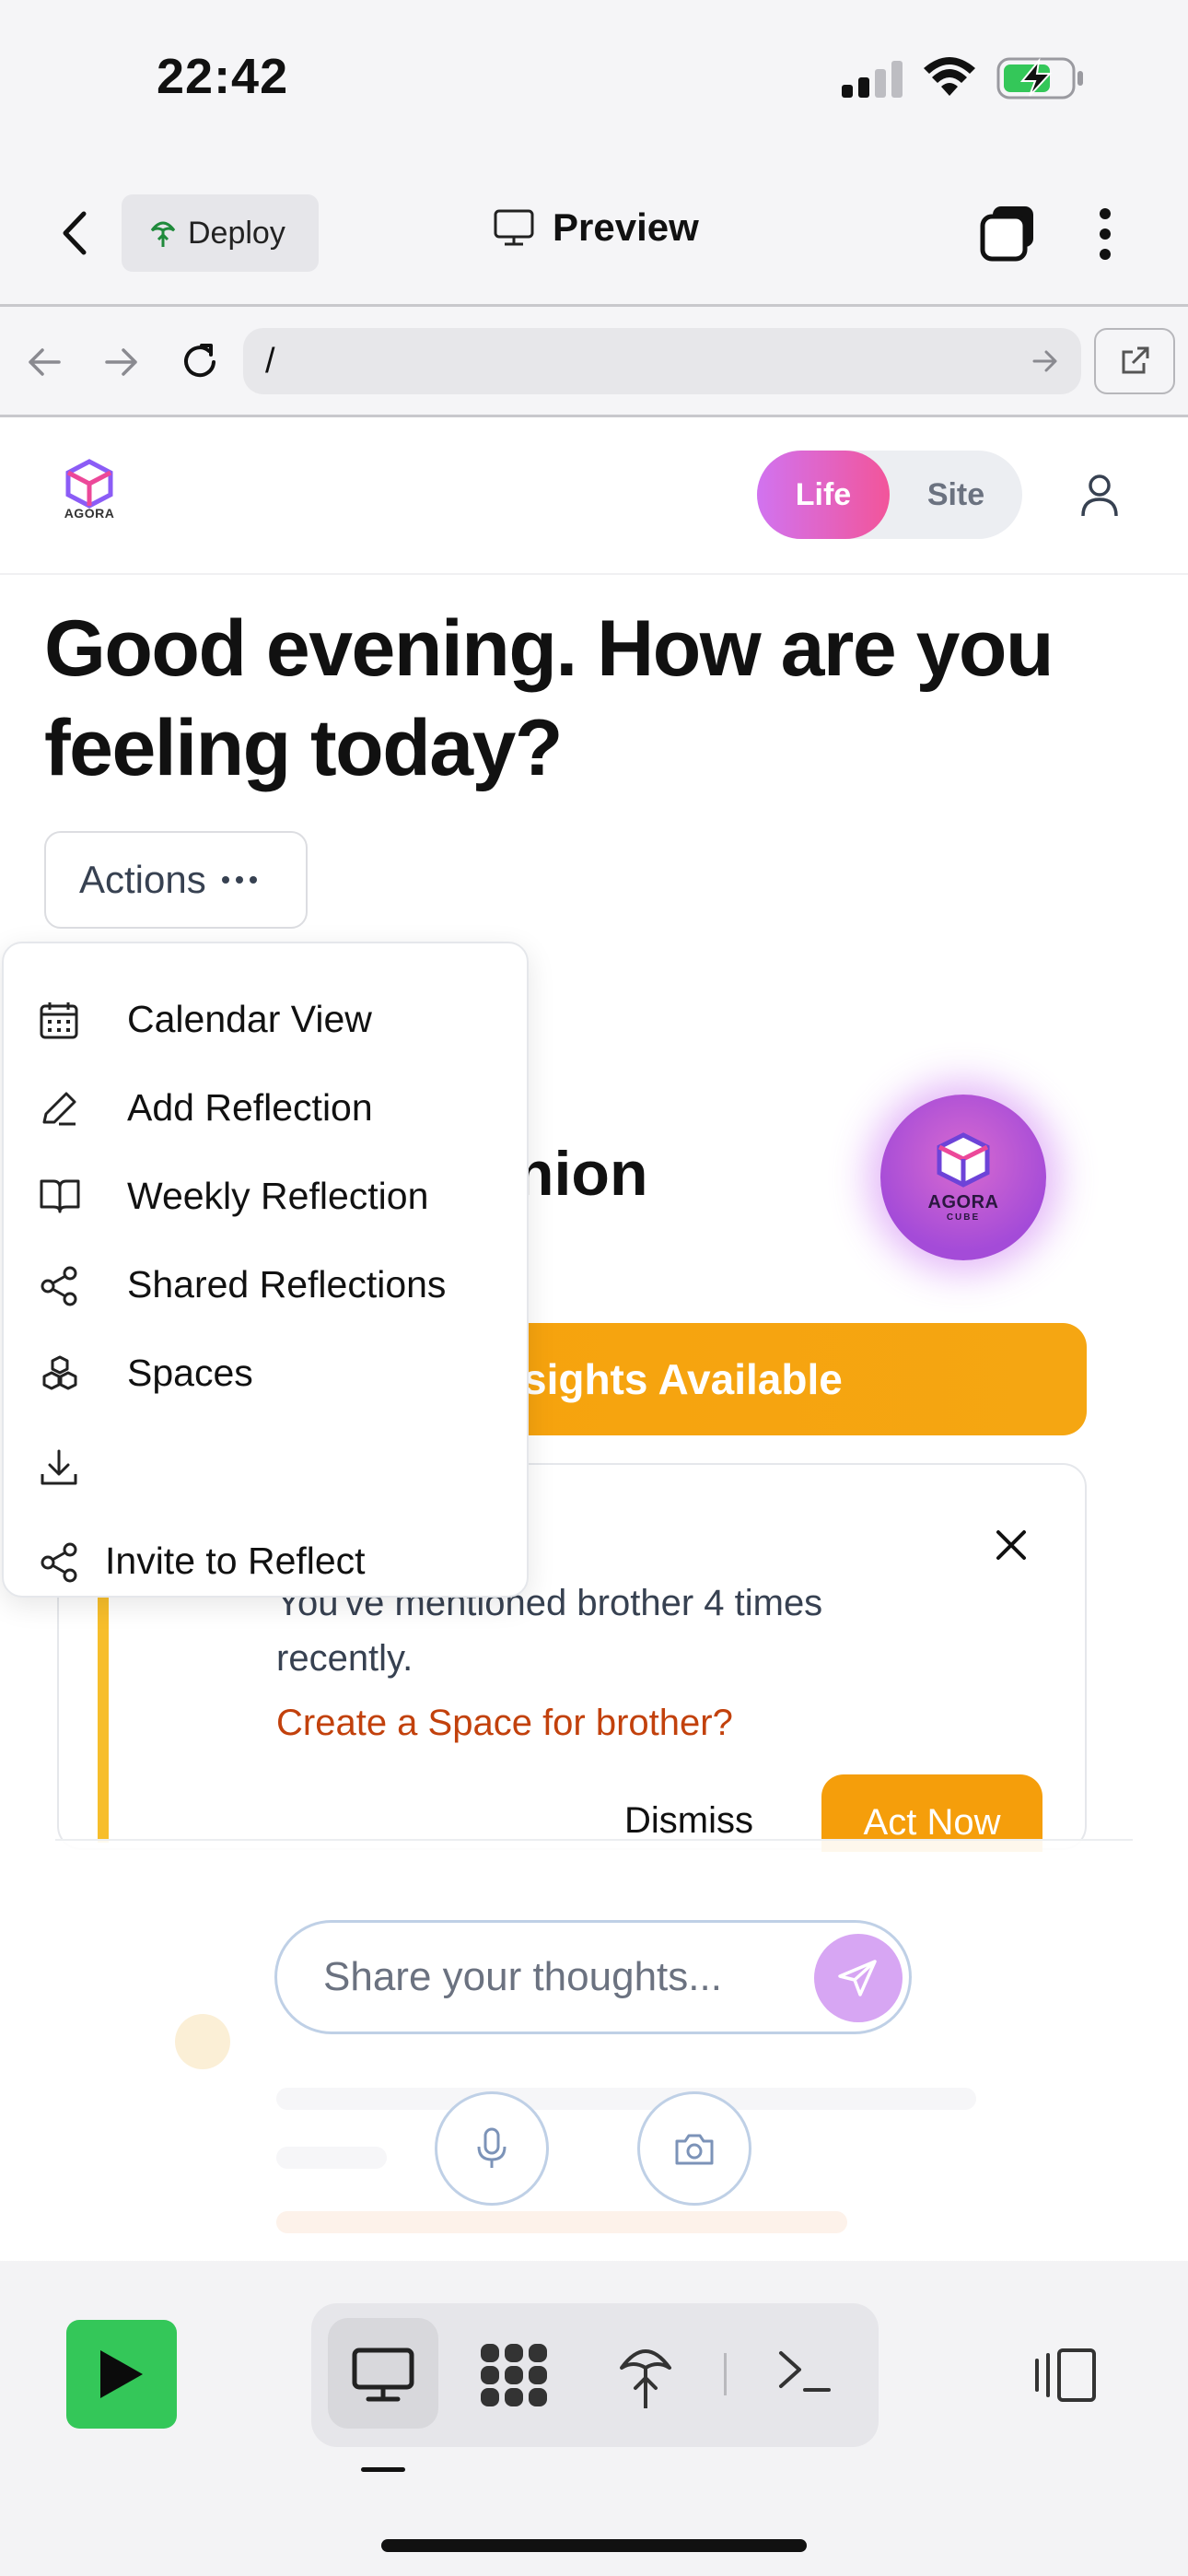  Describe the element at coordinates (44, 362) in the screenshot. I see `nav-back-icon` at that location.